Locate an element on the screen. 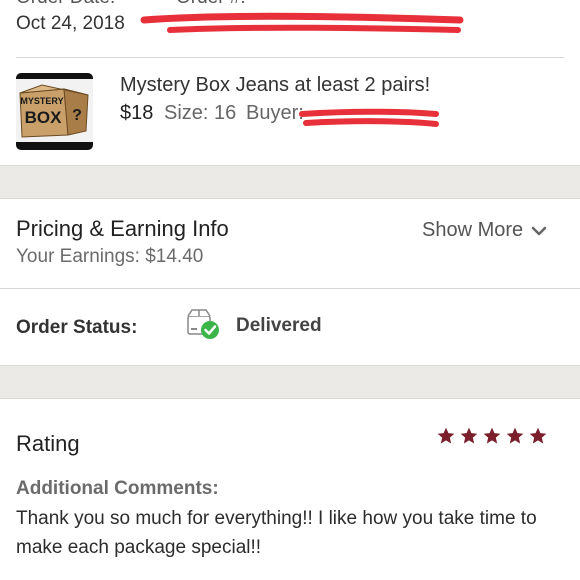 The image size is (580, 580). show-more-button: Show More is located at coordinates (484, 230).